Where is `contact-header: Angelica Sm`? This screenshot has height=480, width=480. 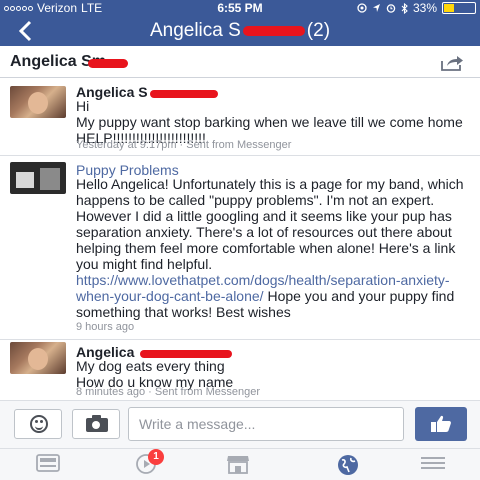
contact-header: Angelica Sm is located at coordinates (240, 62).